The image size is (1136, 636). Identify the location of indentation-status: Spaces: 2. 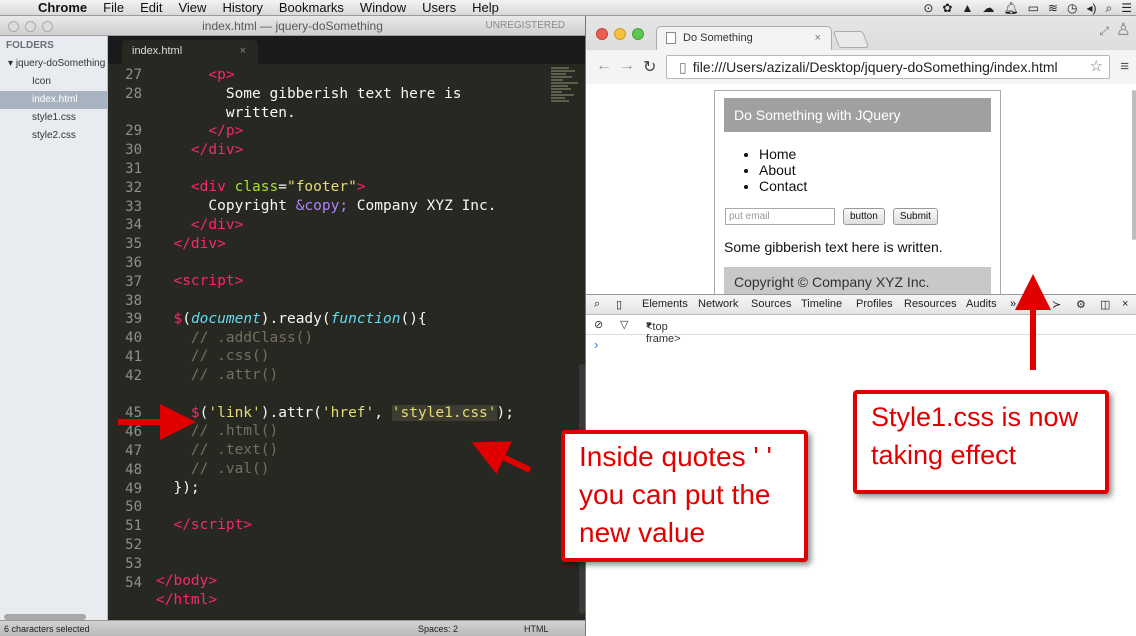
(438, 629).